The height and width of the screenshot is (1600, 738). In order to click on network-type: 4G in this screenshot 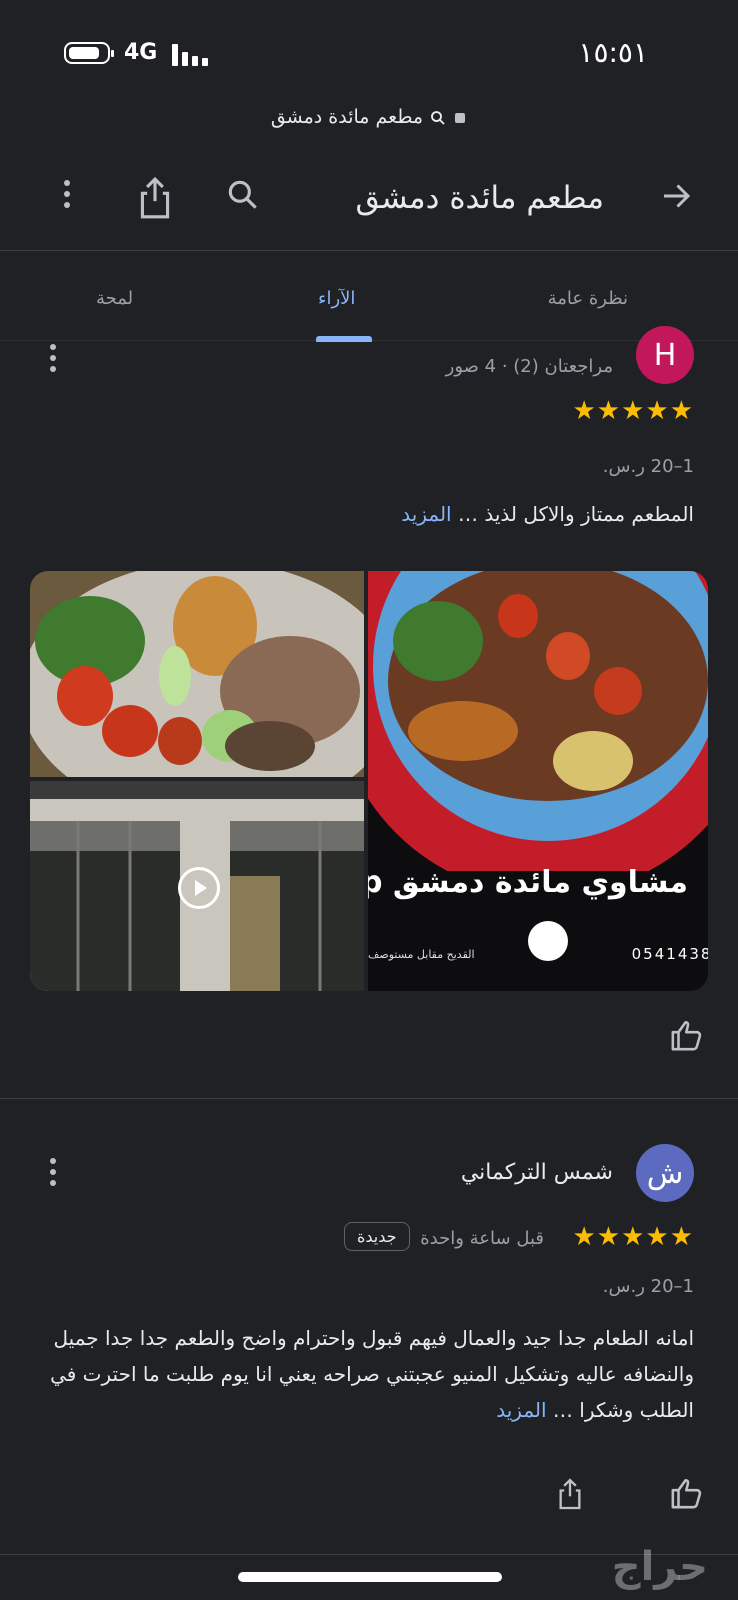, I will do `click(141, 52)`.